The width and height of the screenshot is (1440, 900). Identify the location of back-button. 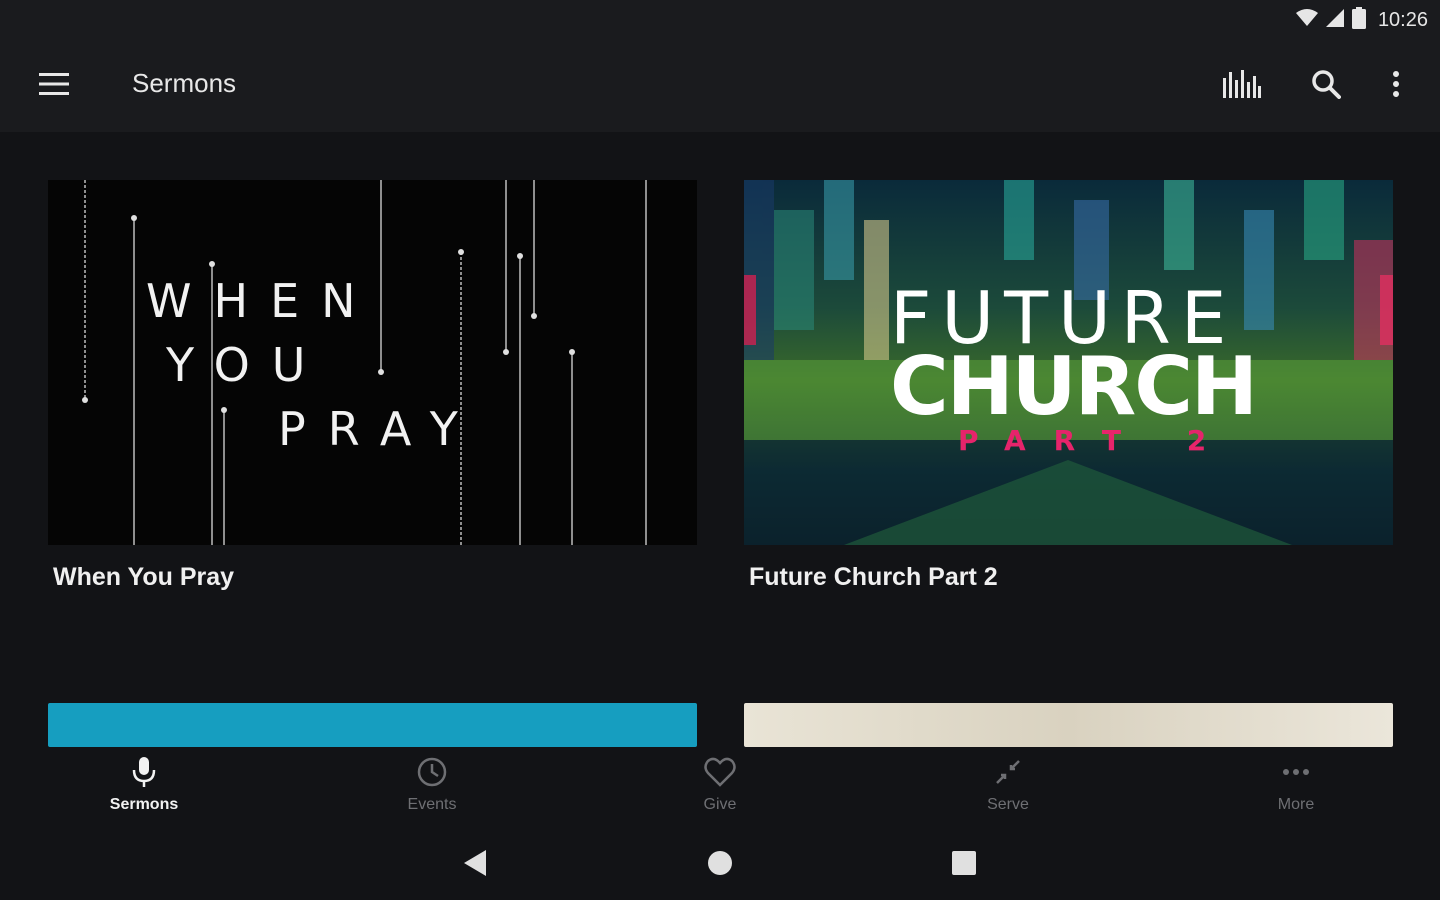
(476, 865).